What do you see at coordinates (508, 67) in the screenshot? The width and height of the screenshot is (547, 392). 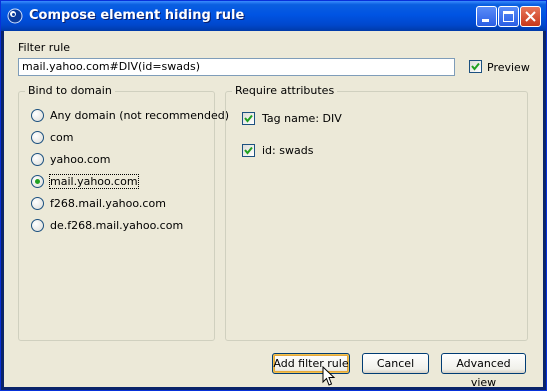 I see `preview-label: Preview` at bounding box center [508, 67].